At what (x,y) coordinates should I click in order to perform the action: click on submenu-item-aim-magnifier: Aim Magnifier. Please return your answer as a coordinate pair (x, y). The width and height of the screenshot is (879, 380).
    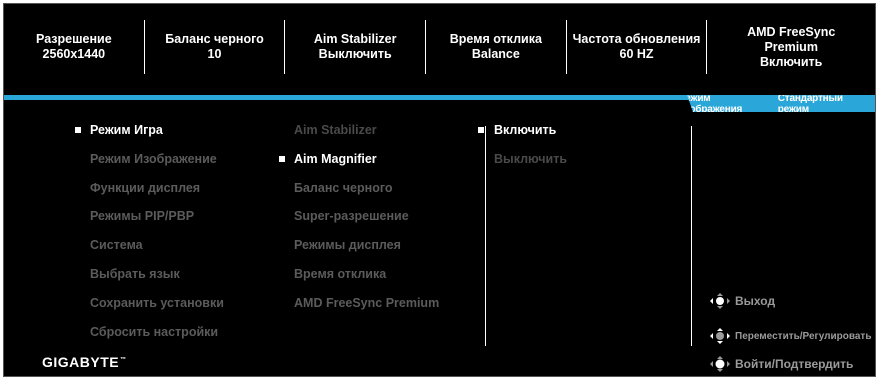
    Looking at the image, I should click on (335, 159).